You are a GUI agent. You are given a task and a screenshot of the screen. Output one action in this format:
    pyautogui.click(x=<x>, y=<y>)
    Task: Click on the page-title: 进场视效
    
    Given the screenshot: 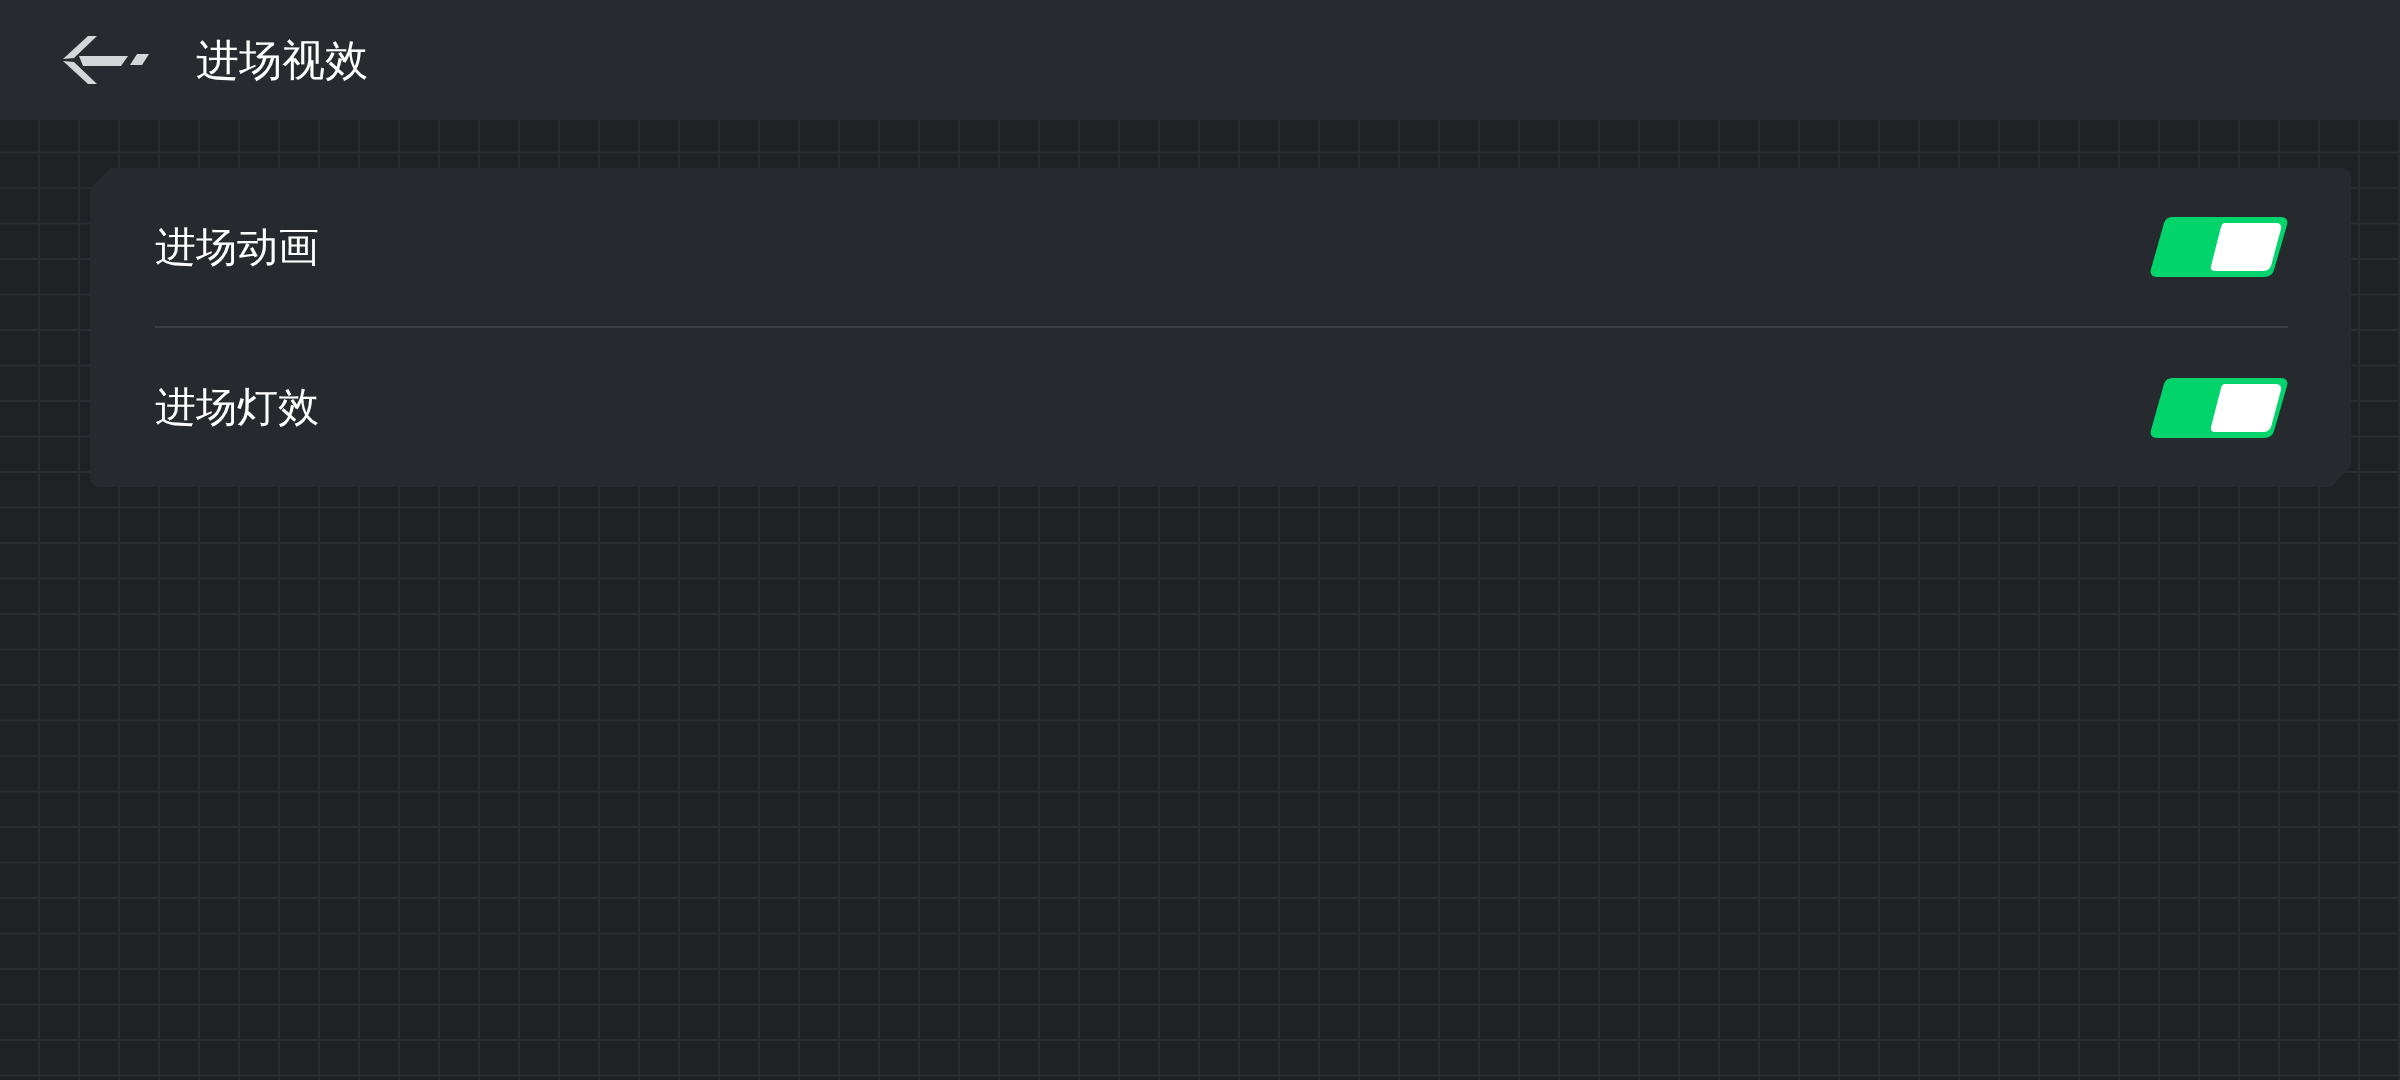 What is the action you would take?
    pyautogui.click(x=282, y=60)
    